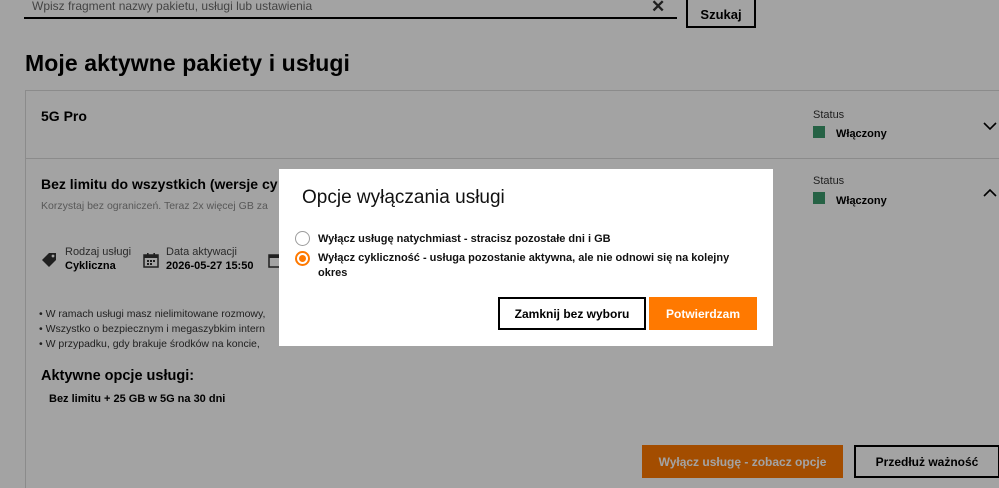 This screenshot has height=488, width=999. What do you see at coordinates (403, 197) in the screenshot?
I see `dialog-title: Opcje wyłączania usługi` at bounding box center [403, 197].